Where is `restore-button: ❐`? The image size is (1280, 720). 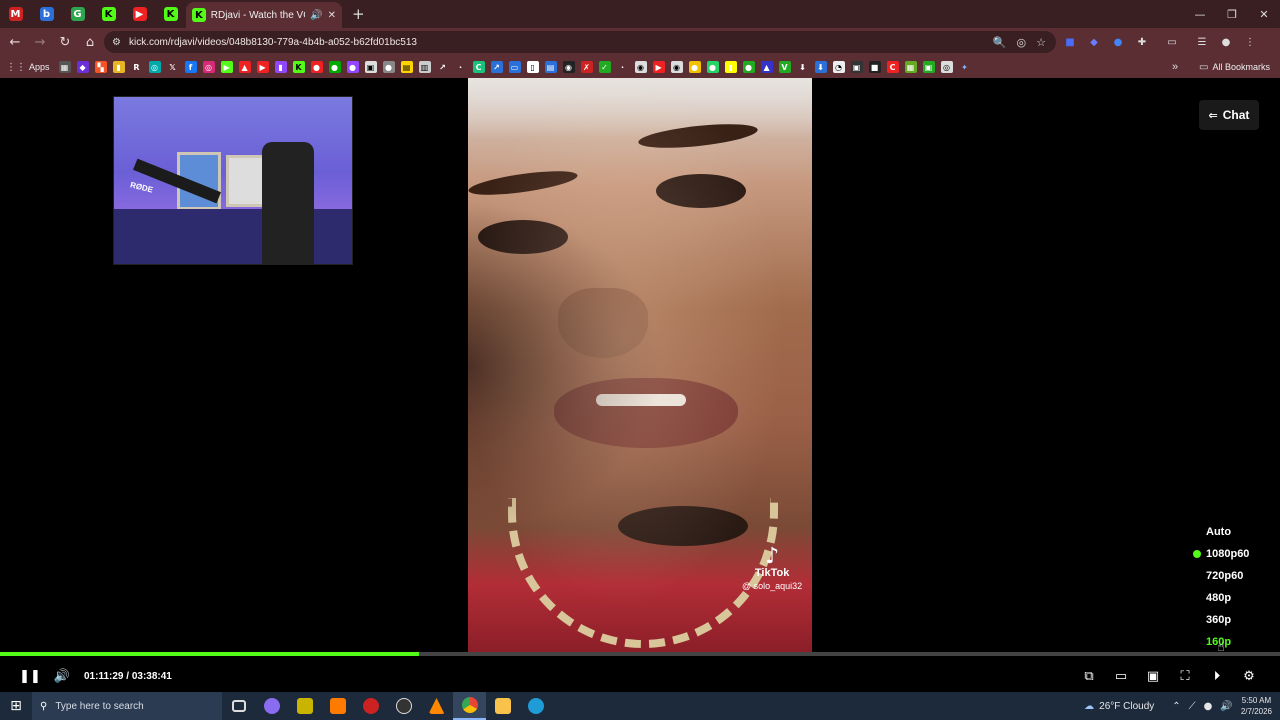 restore-button: ❐ is located at coordinates (1232, 14).